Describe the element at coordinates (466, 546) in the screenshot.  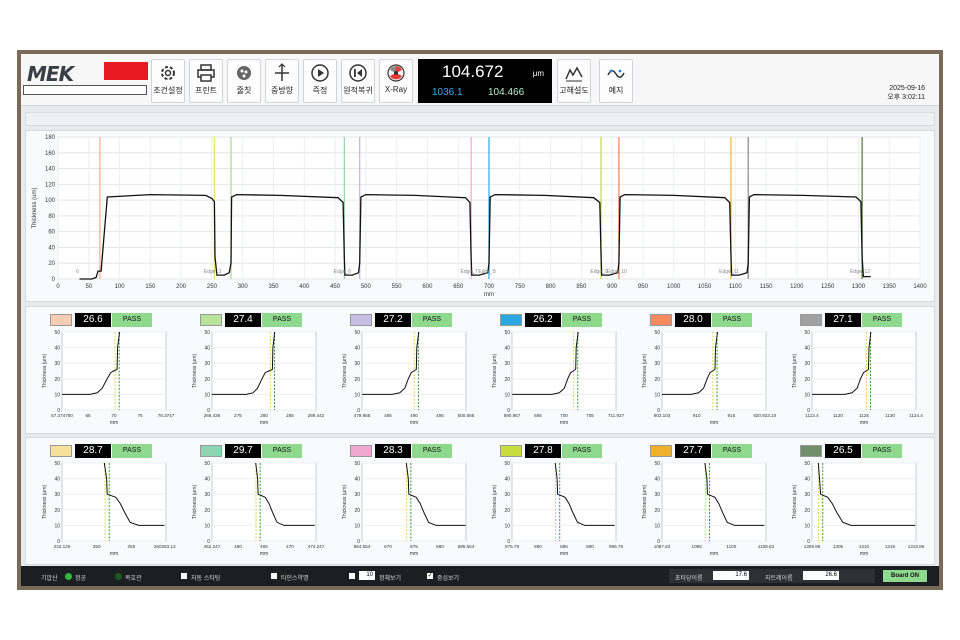
I see `zone-xtick-label: 685.554` at that location.